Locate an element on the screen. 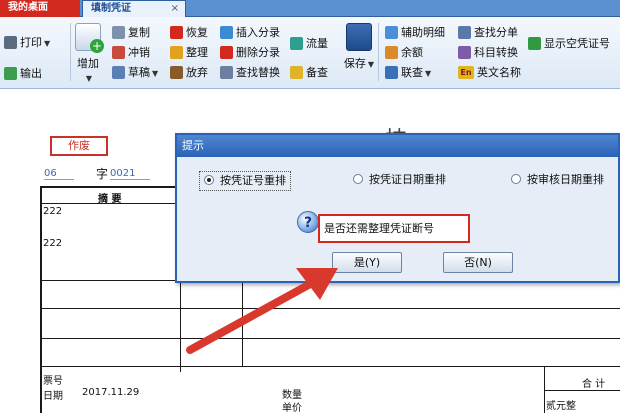 The image size is (620, 413). tab-my-desktop: 我的桌面 is located at coordinates (40, 8).